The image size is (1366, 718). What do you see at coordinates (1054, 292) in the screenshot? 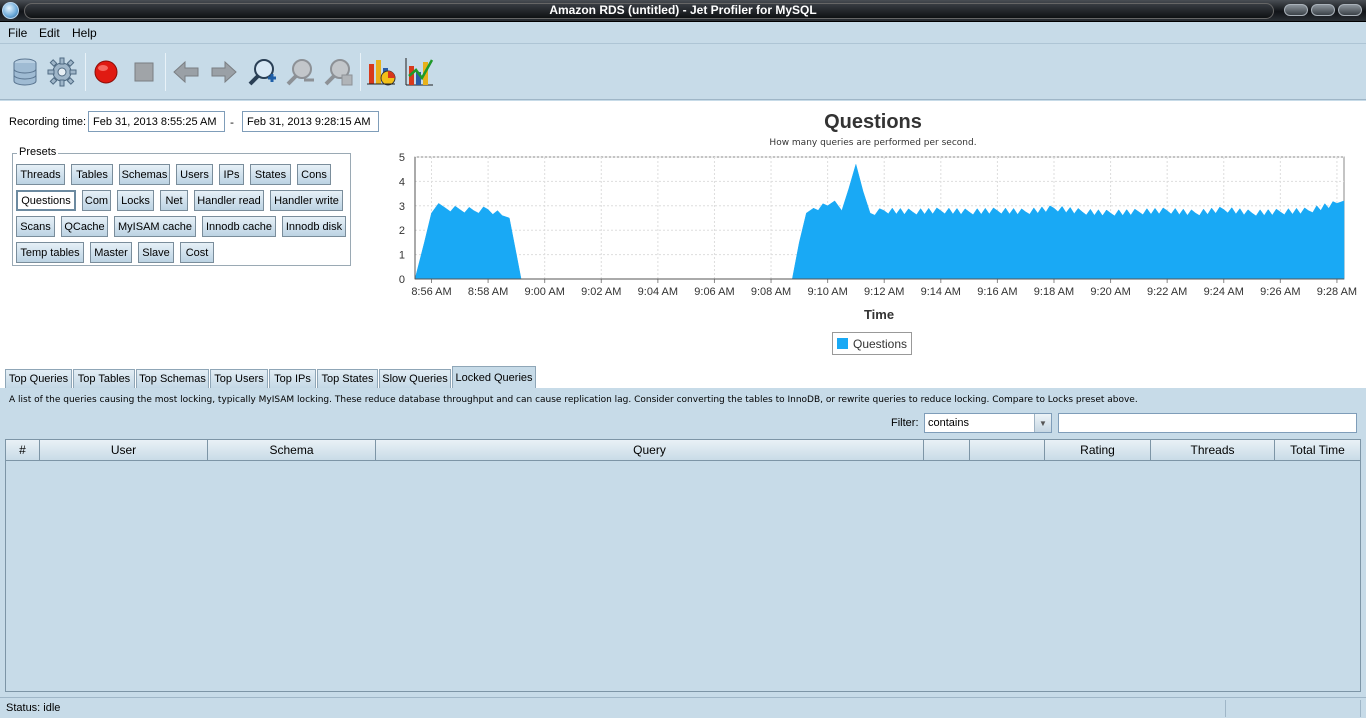
I see `x-tick-label: 9:18 AM` at bounding box center [1054, 292].